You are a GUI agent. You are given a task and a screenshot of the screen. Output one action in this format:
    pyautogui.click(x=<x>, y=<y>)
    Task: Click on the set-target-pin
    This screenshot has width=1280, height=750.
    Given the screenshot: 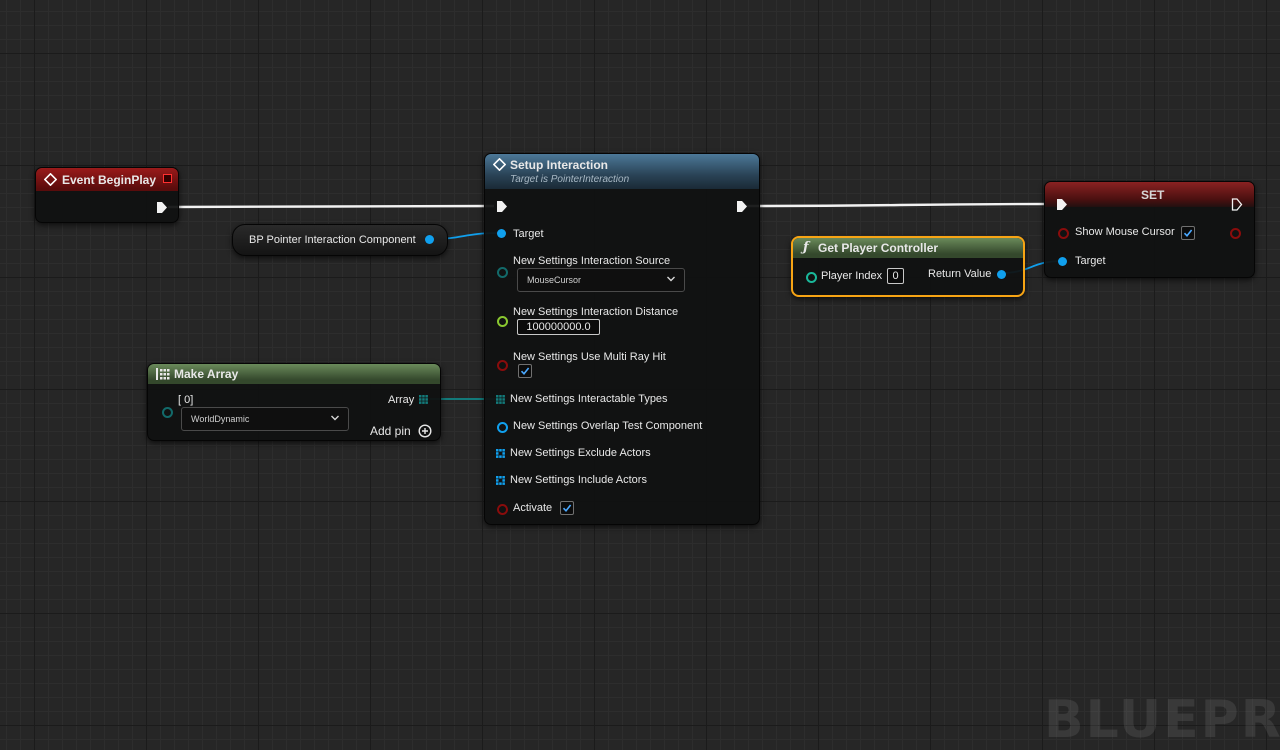 What is the action you would take?
    pyautogui.click(x=1062, y=261)
    